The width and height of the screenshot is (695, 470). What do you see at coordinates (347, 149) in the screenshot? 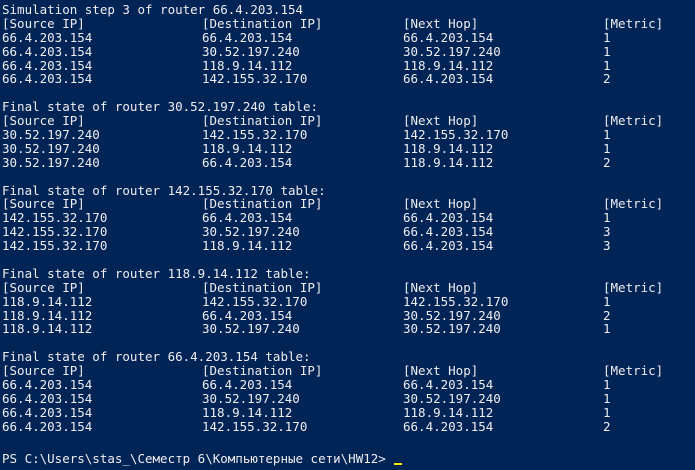
I see `table-row: 30.52.197.240 118.9.14.112 118.9.14.112 1` at bounding box center [347, 149].